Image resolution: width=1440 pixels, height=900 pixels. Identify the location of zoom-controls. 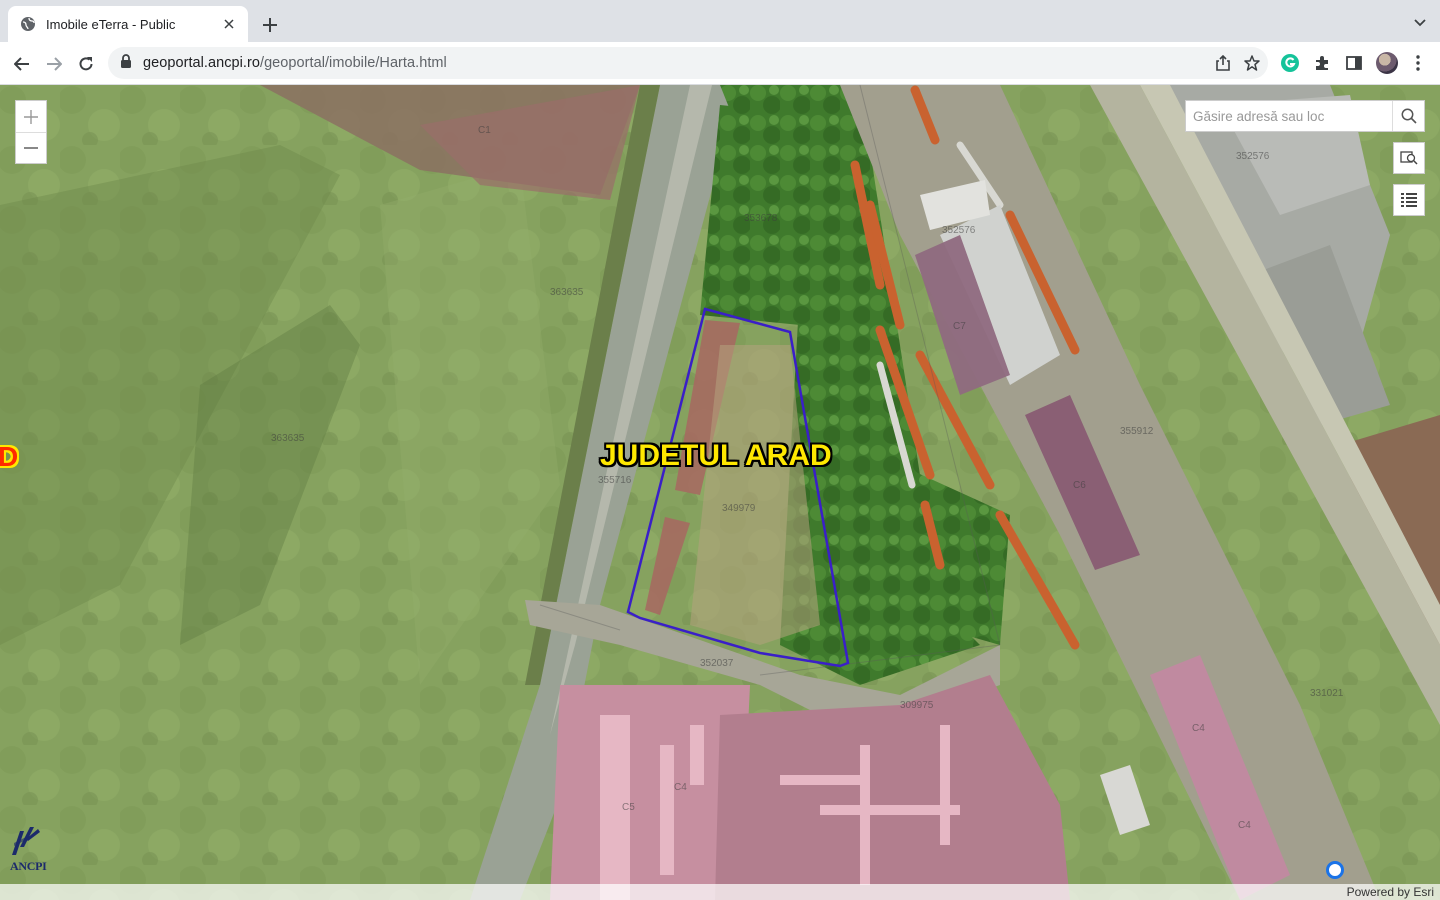
(31, 132).